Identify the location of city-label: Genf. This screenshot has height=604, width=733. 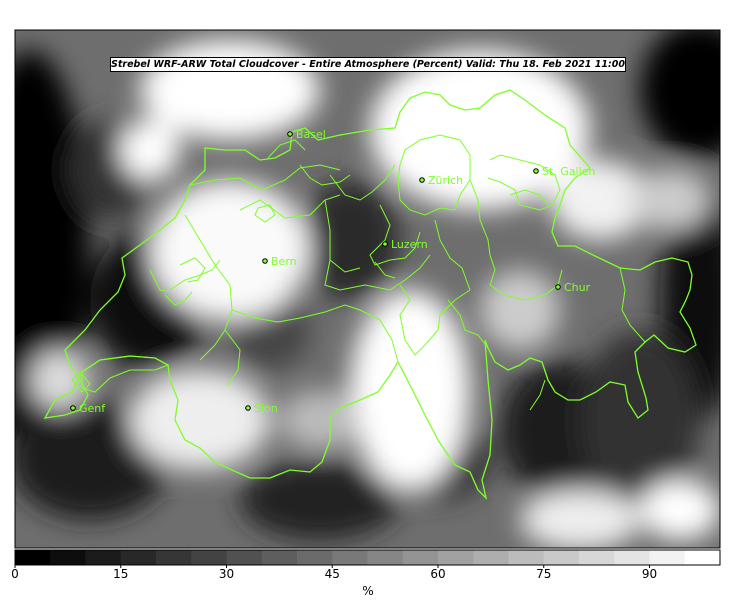
(92, 408).